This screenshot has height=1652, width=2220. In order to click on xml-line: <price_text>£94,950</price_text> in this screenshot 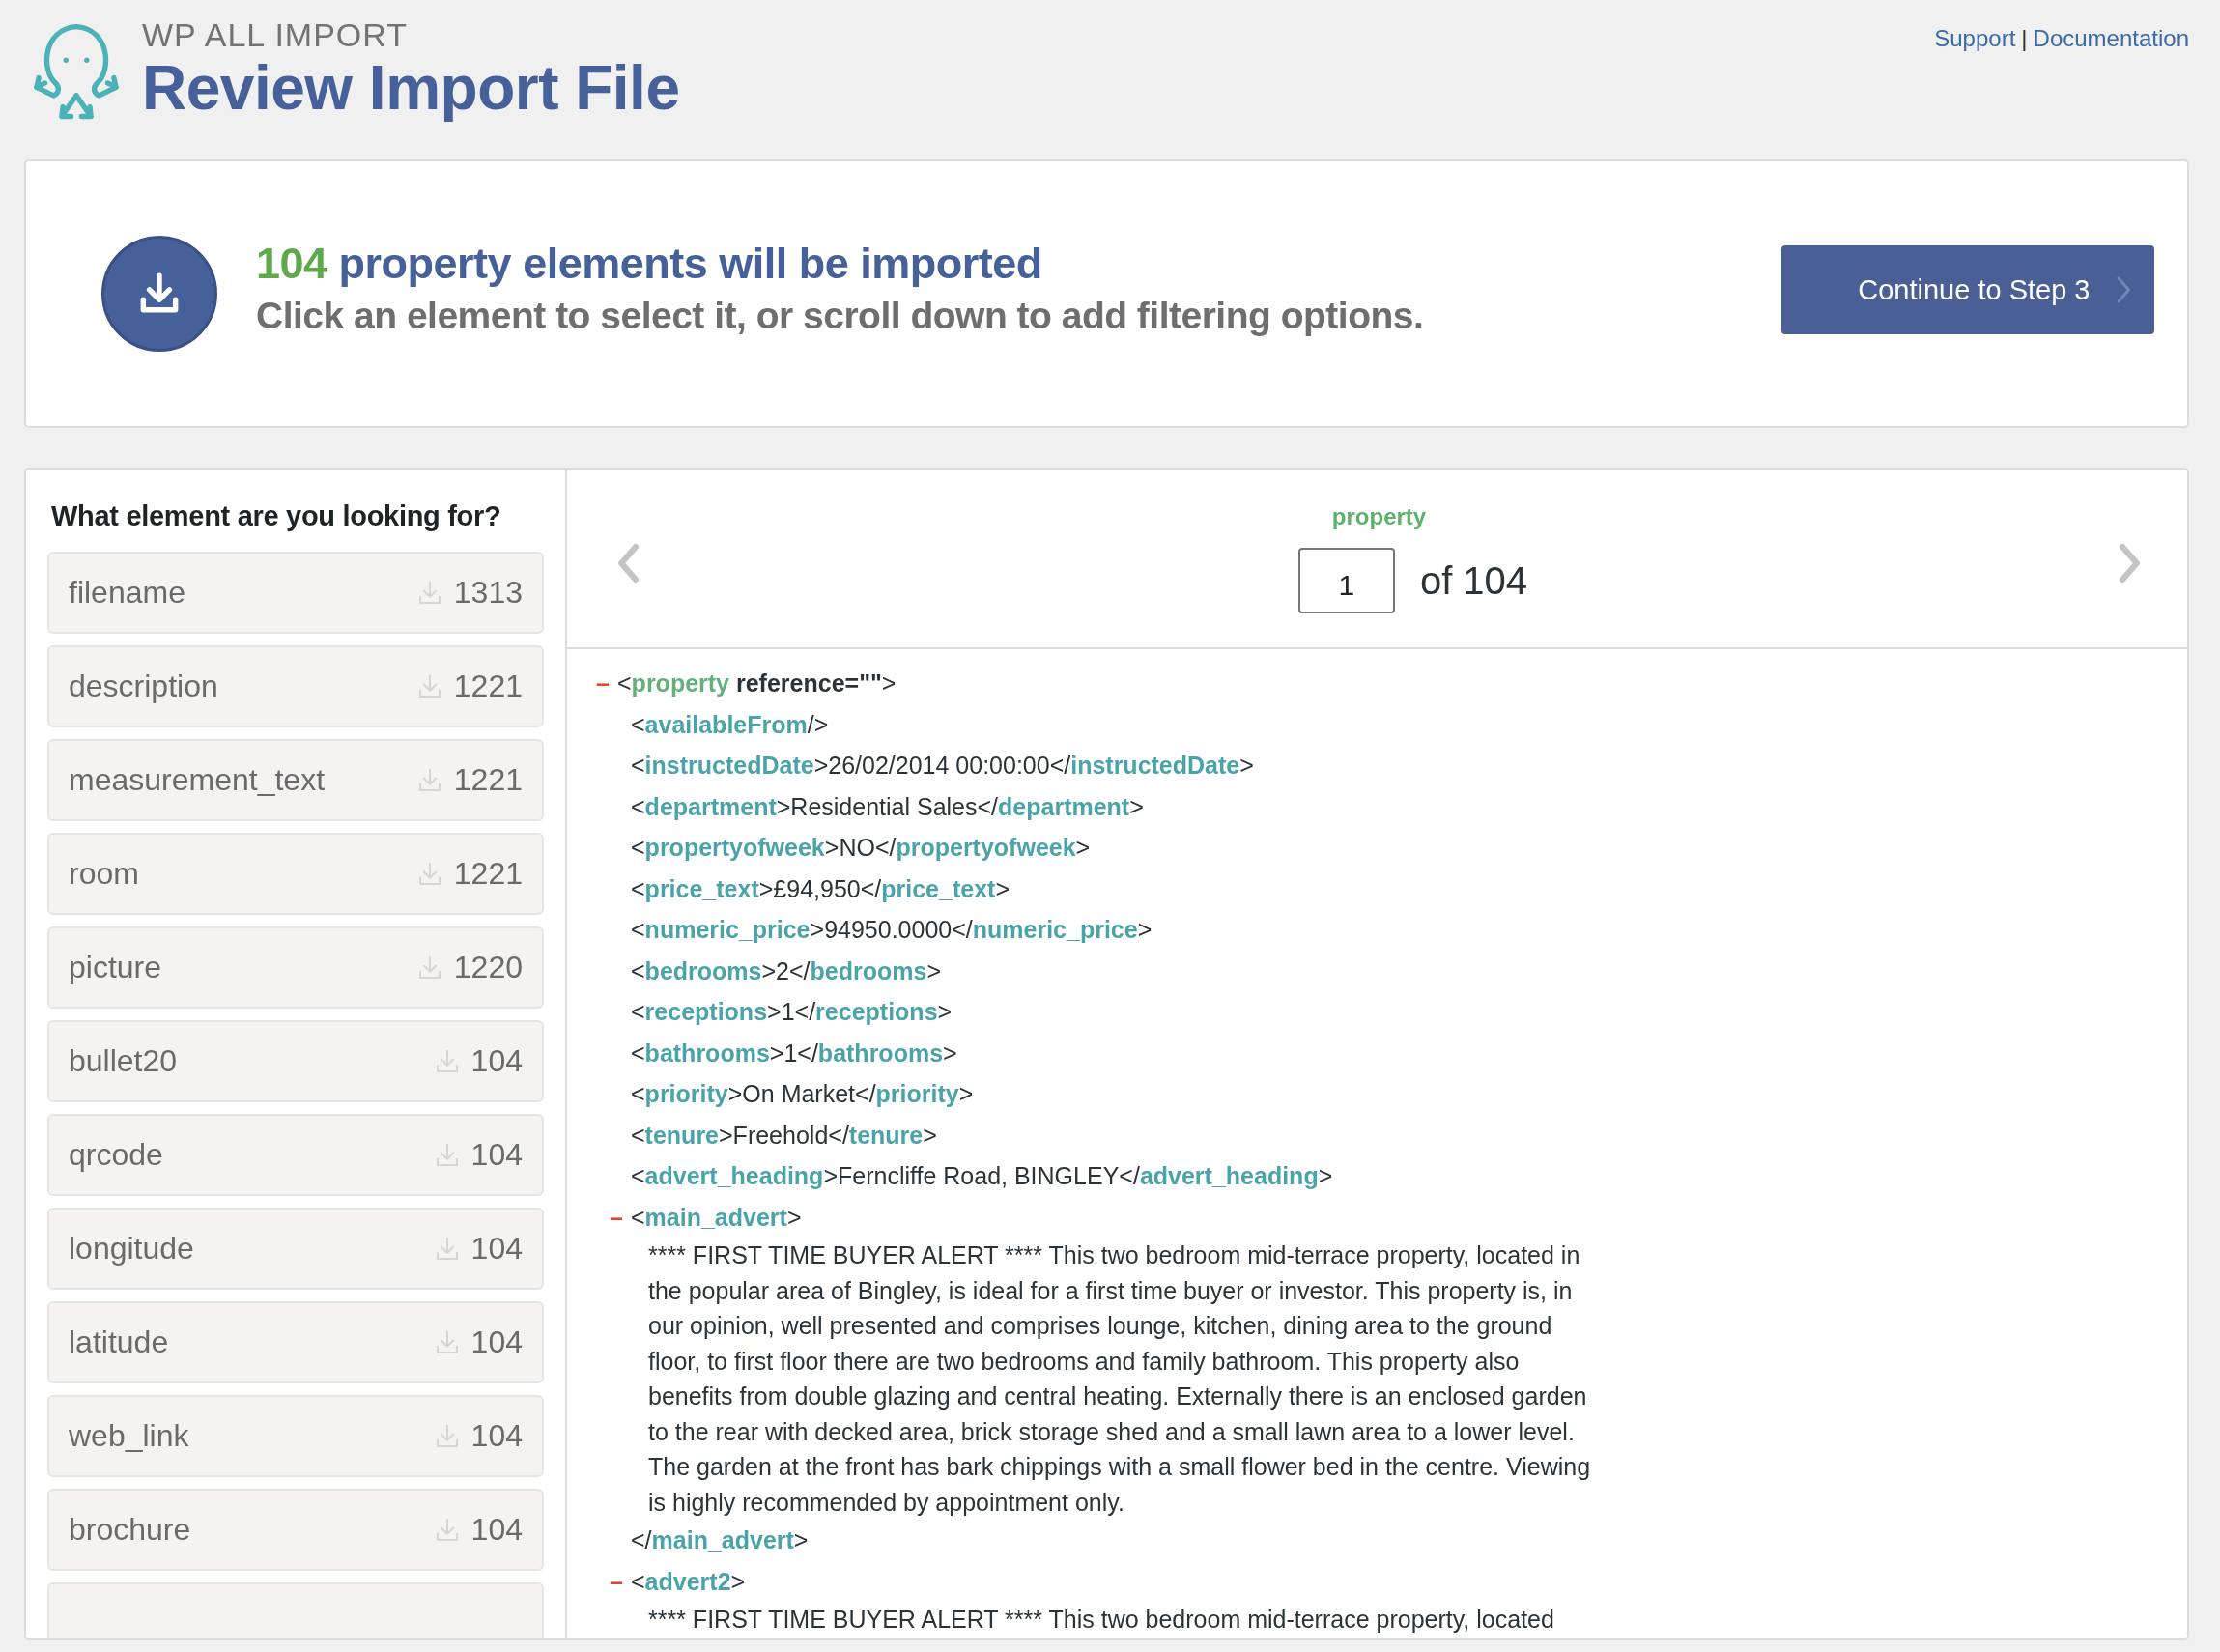, I will do `click(821, 888)`.